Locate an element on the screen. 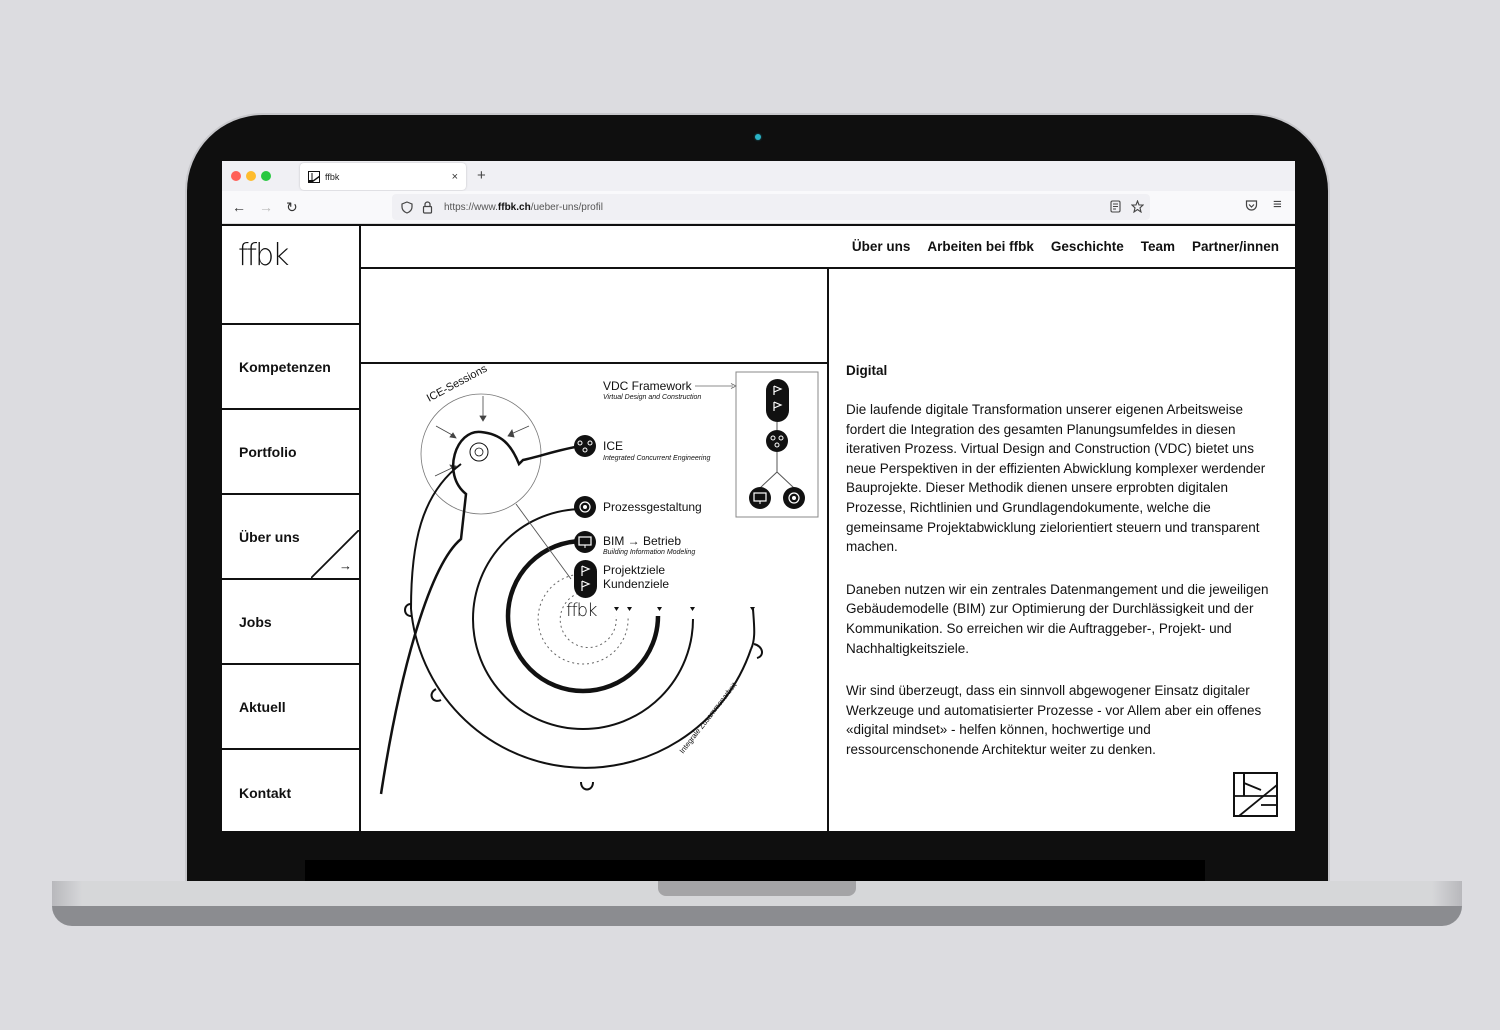 Image resolution: width=1500 pixels, height=1030 pixels. laptop-notch is located at coordinates (757, 888).